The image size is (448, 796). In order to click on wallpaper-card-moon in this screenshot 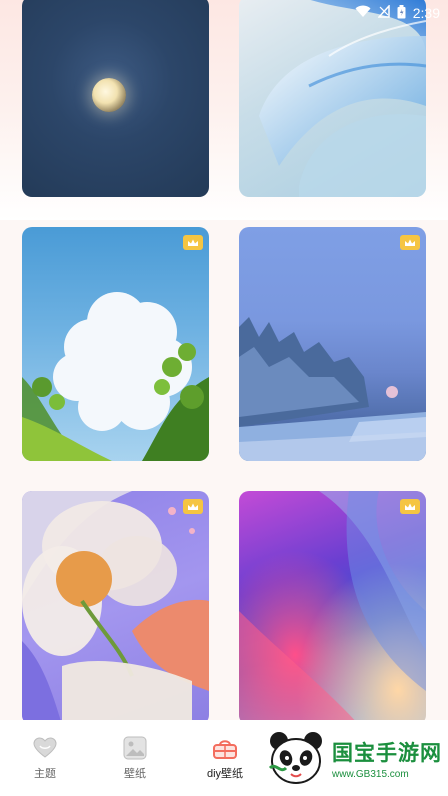, I will do `click(115, 98)`.